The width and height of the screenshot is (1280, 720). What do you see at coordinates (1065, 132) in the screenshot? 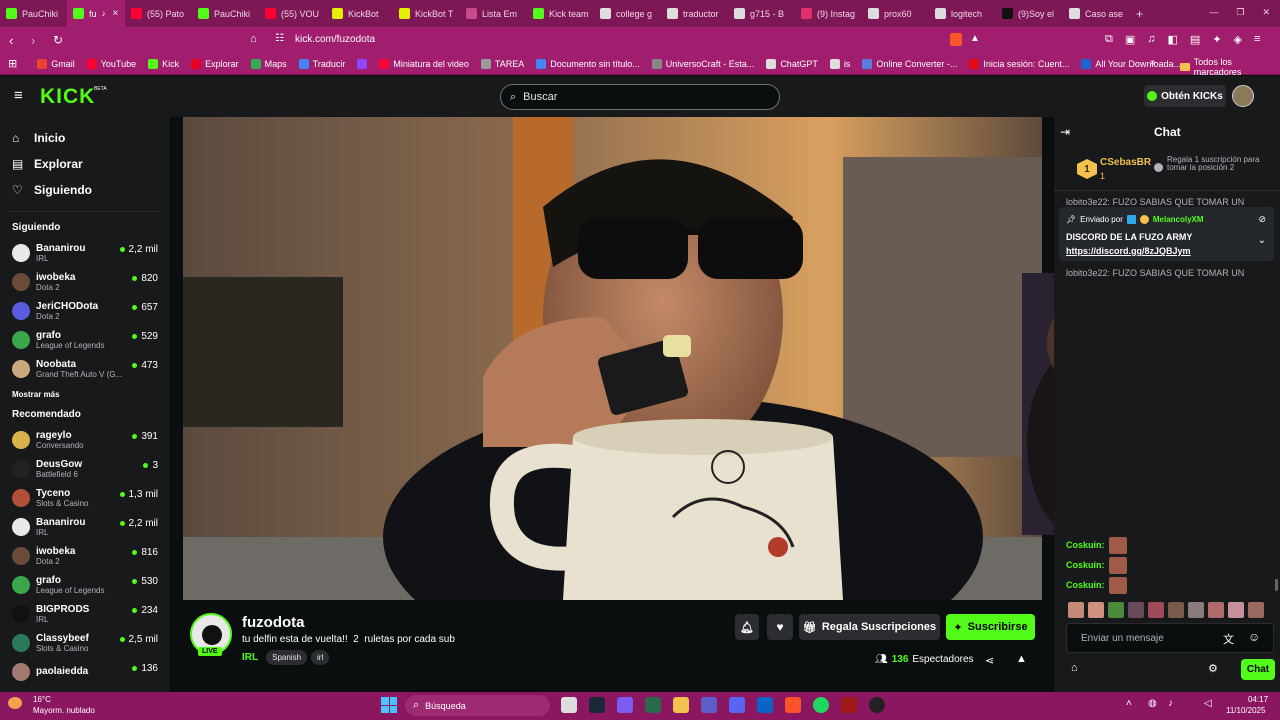
I see `collapse-chat-icon: ⇥` at bounding box center [1065, 132].